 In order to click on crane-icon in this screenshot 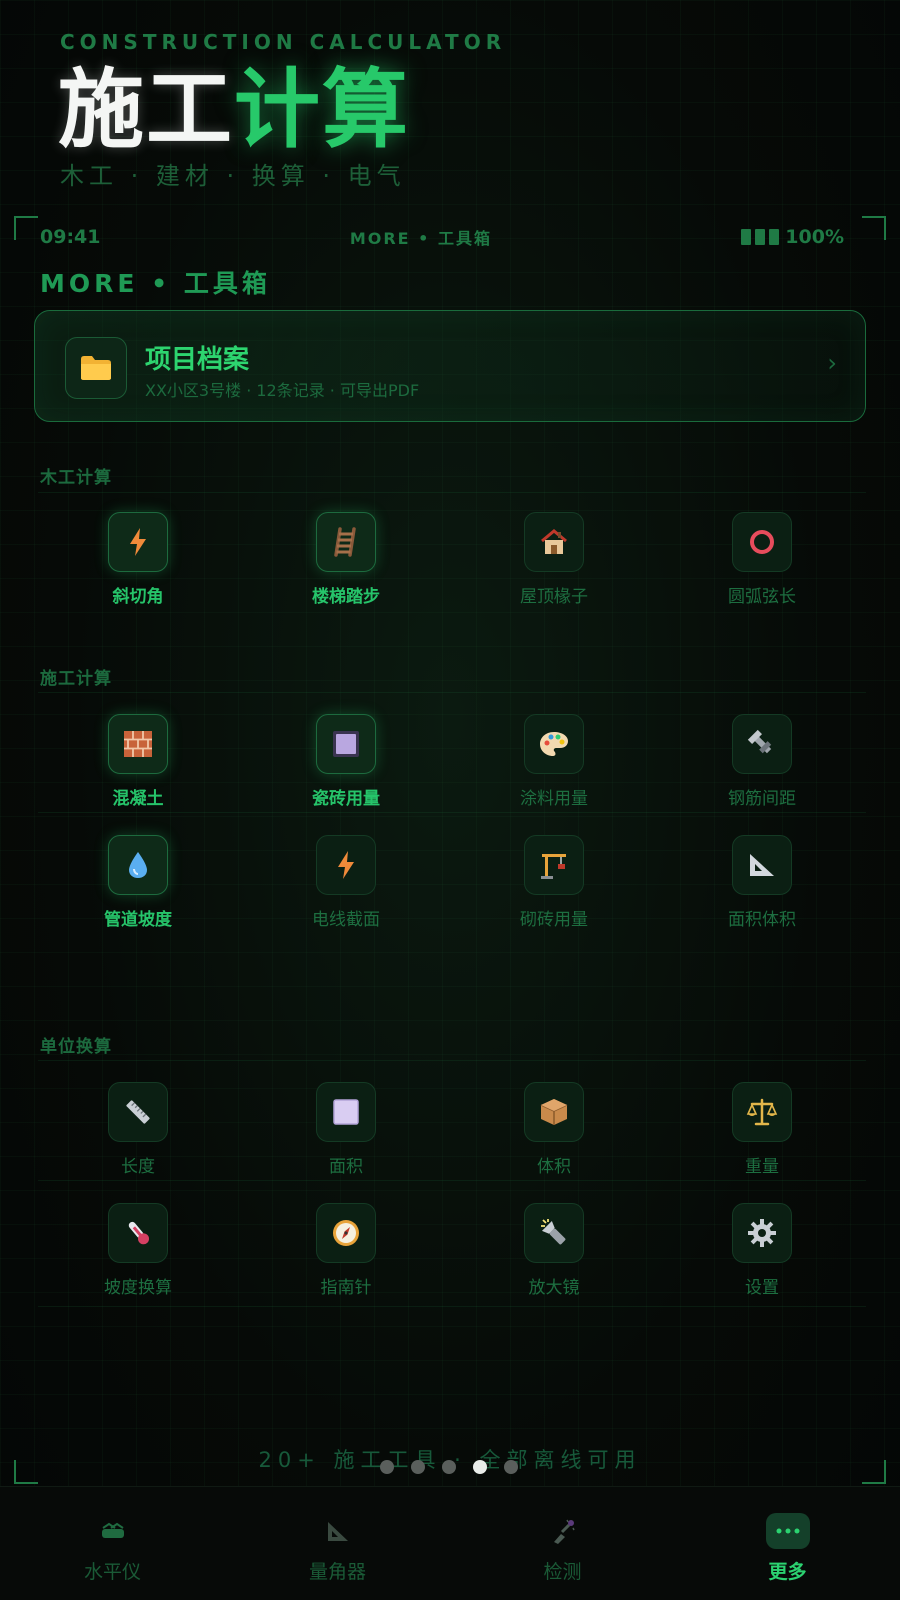, I will do `click(554, 865)`.